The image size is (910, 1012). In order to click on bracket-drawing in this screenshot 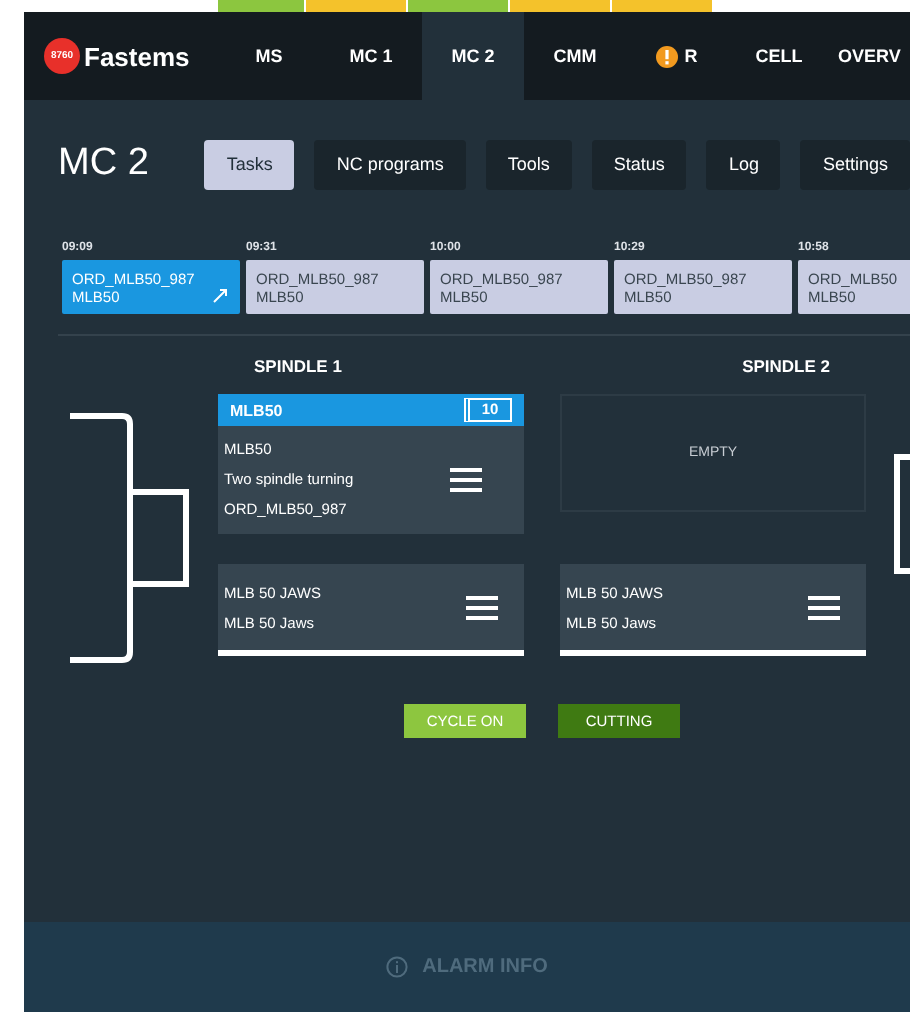, I will do `click(902, 514)`.